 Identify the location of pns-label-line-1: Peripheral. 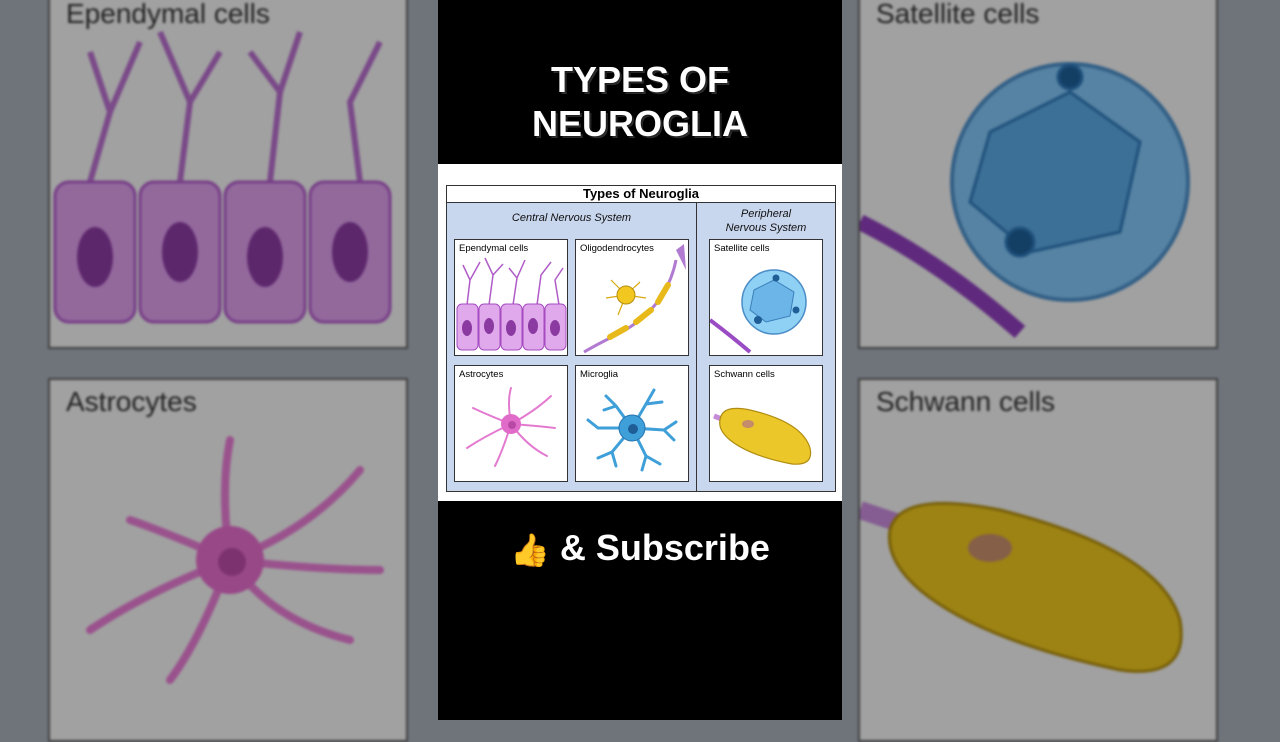
(766, 214).